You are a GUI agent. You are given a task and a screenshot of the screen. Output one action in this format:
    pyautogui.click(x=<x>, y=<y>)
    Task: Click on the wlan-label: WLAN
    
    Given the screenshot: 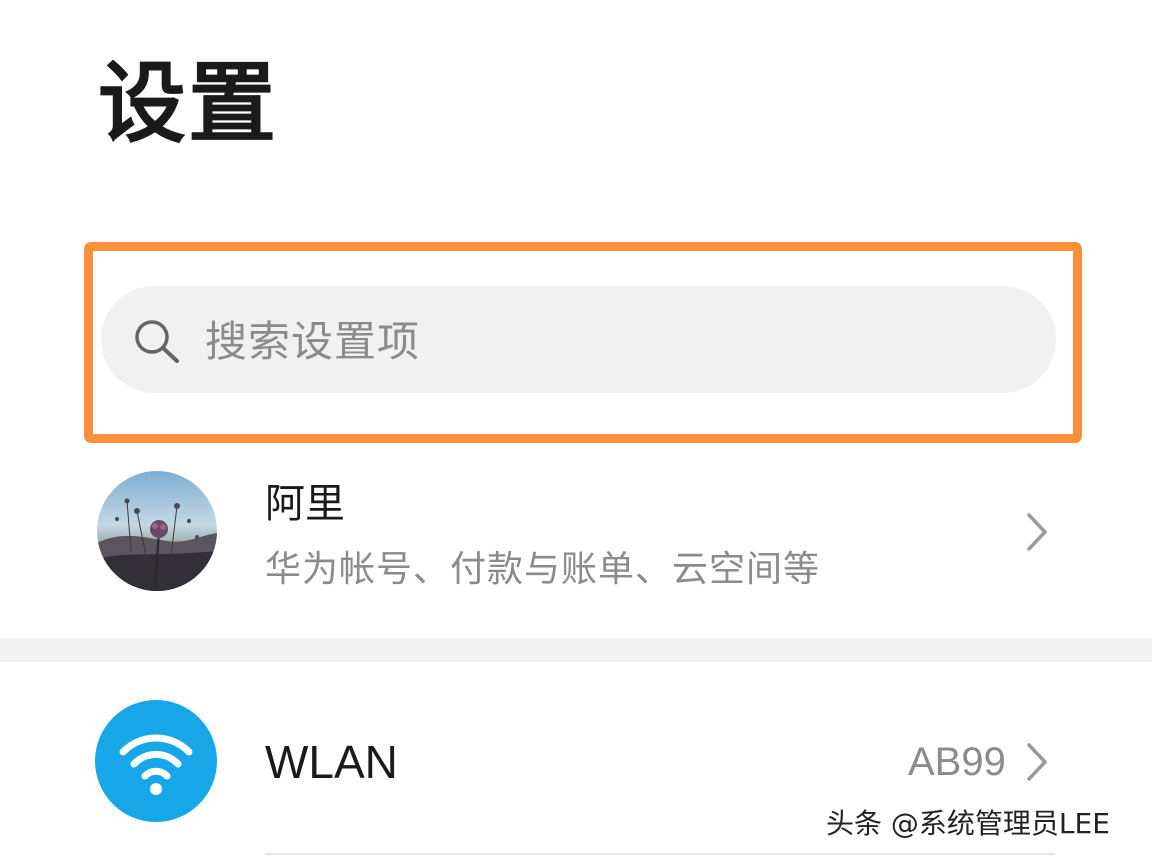 What is the action you would take?
    pyautogui.click(x=331, y=762)
    